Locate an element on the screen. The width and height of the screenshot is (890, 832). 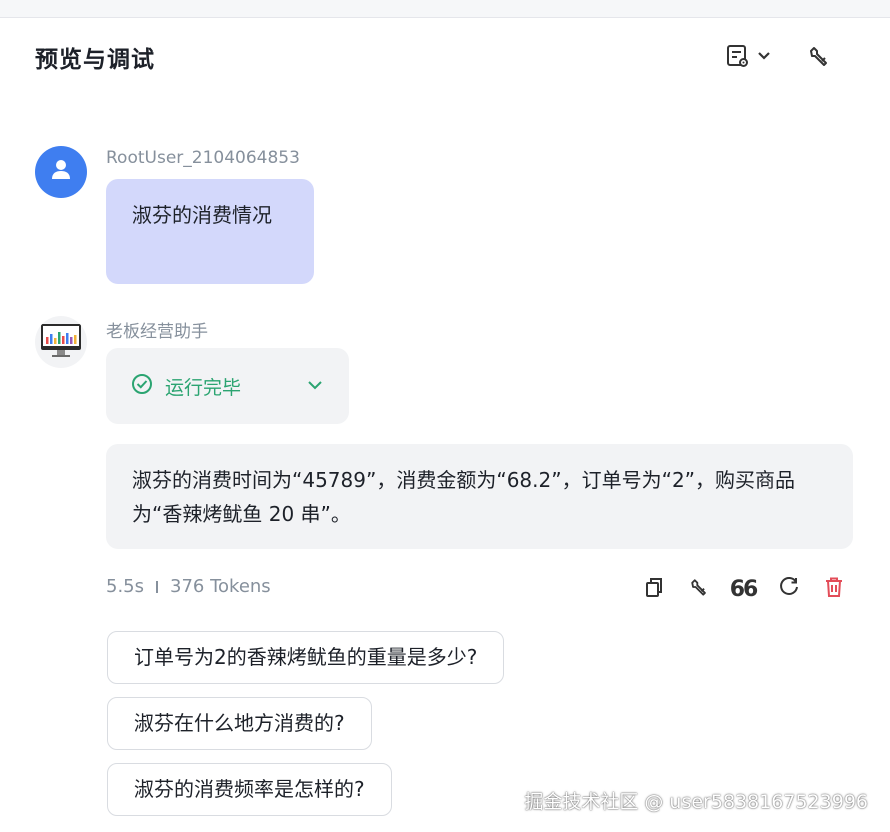
user-avatar is located at coordinates (61, 172).